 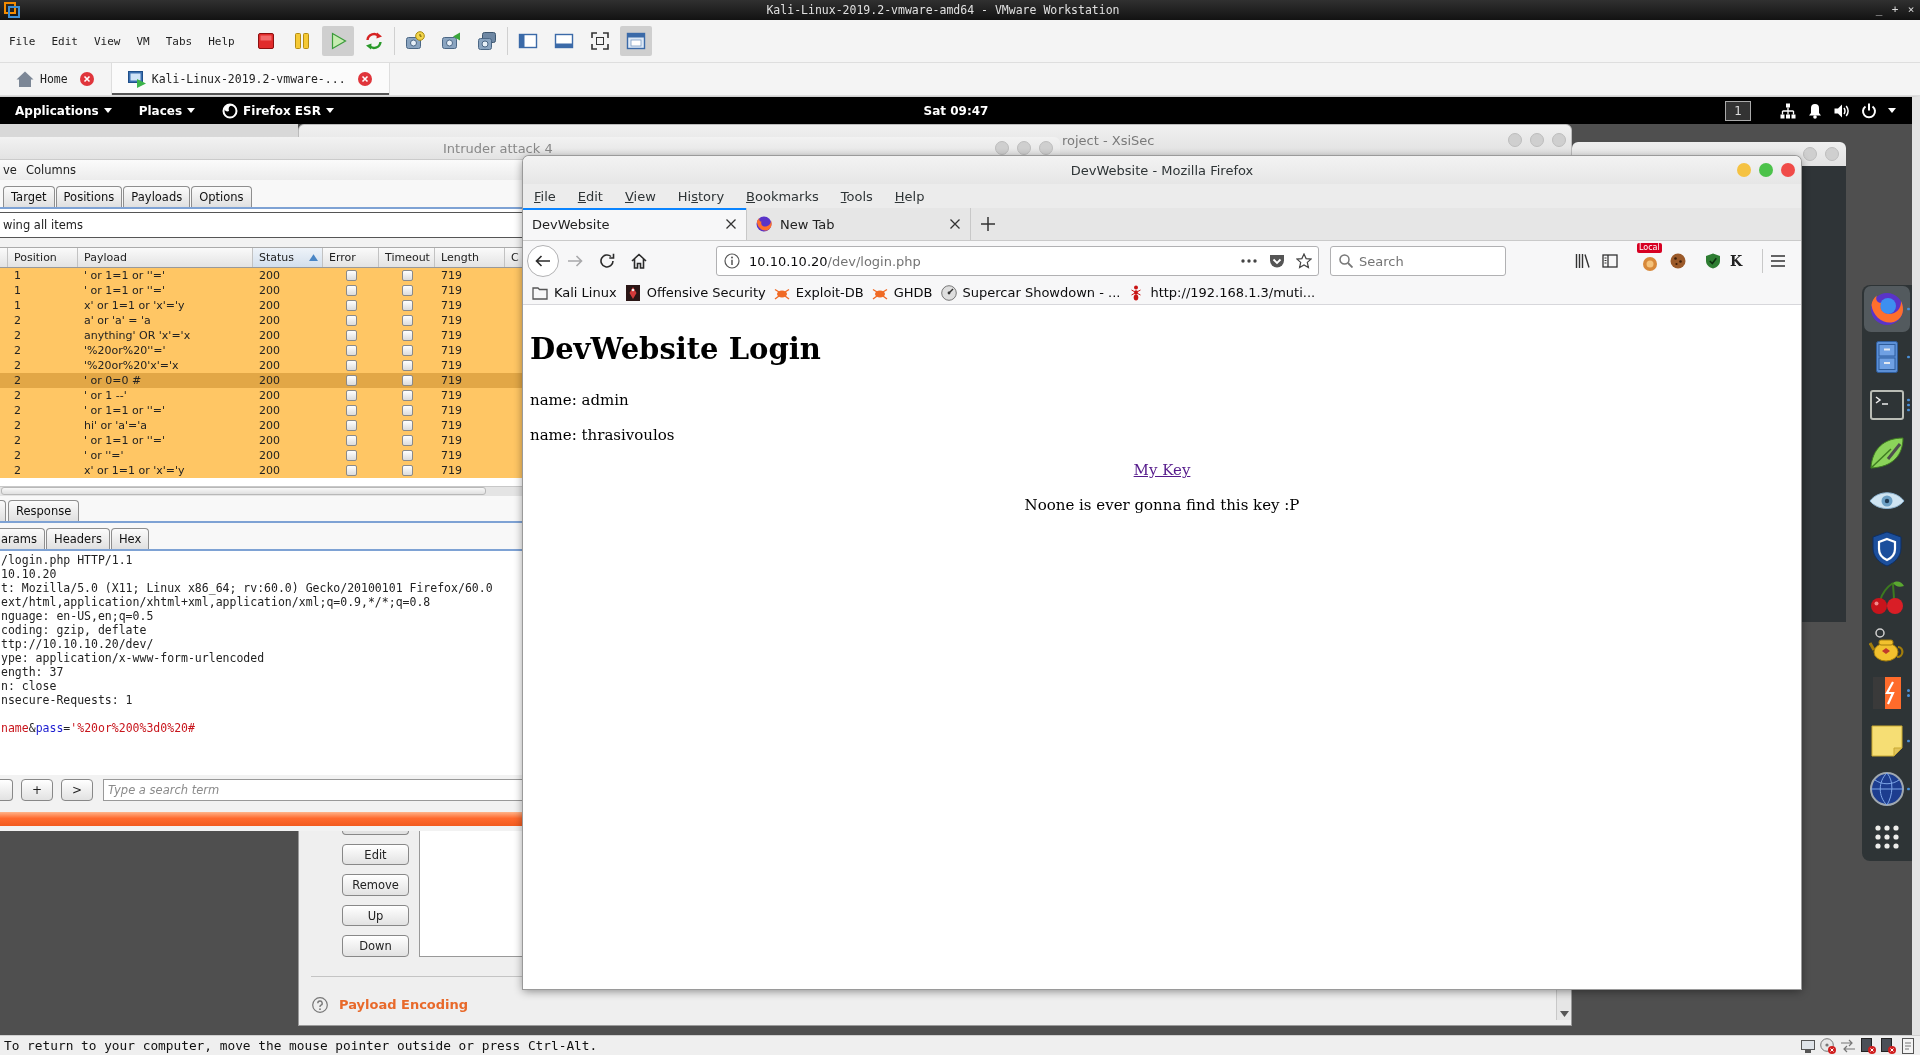 I want to click on nav-button: +, so click(x=37, y=790).